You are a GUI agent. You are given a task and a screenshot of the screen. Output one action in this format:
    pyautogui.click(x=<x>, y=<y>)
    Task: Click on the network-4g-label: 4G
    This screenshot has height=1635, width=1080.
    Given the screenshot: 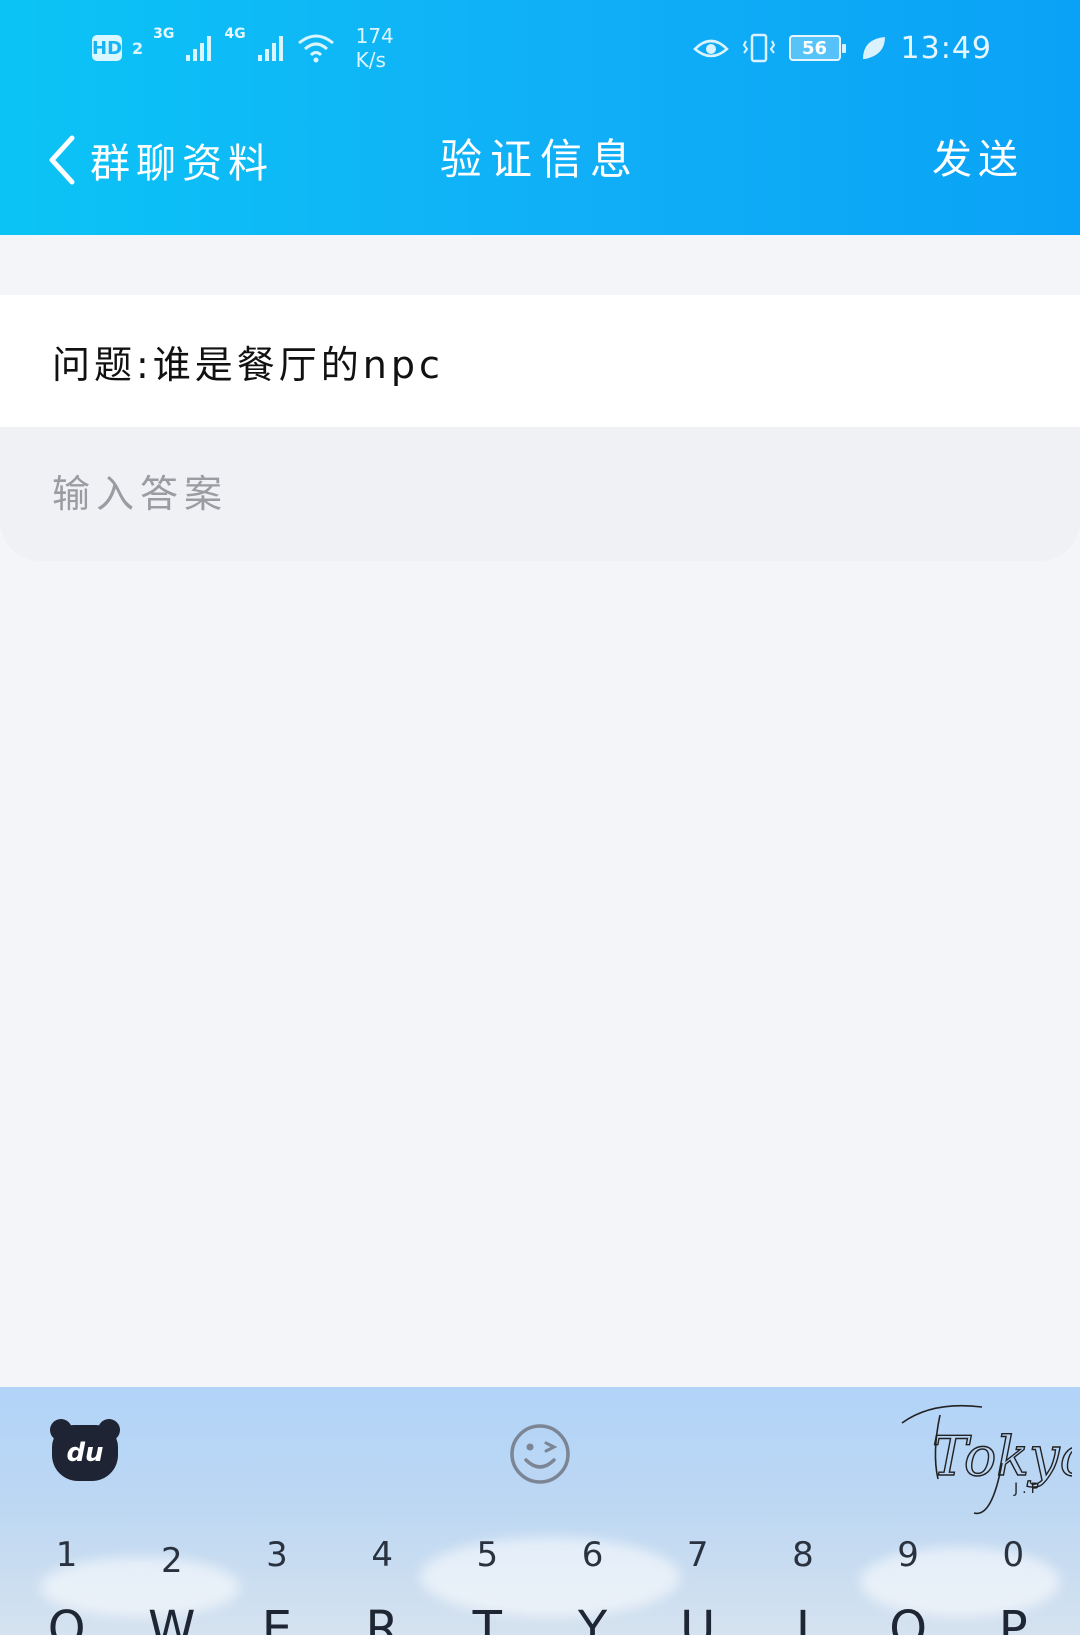 What is the action you would take?
    pyautogui.click(x=235, y=34)
    